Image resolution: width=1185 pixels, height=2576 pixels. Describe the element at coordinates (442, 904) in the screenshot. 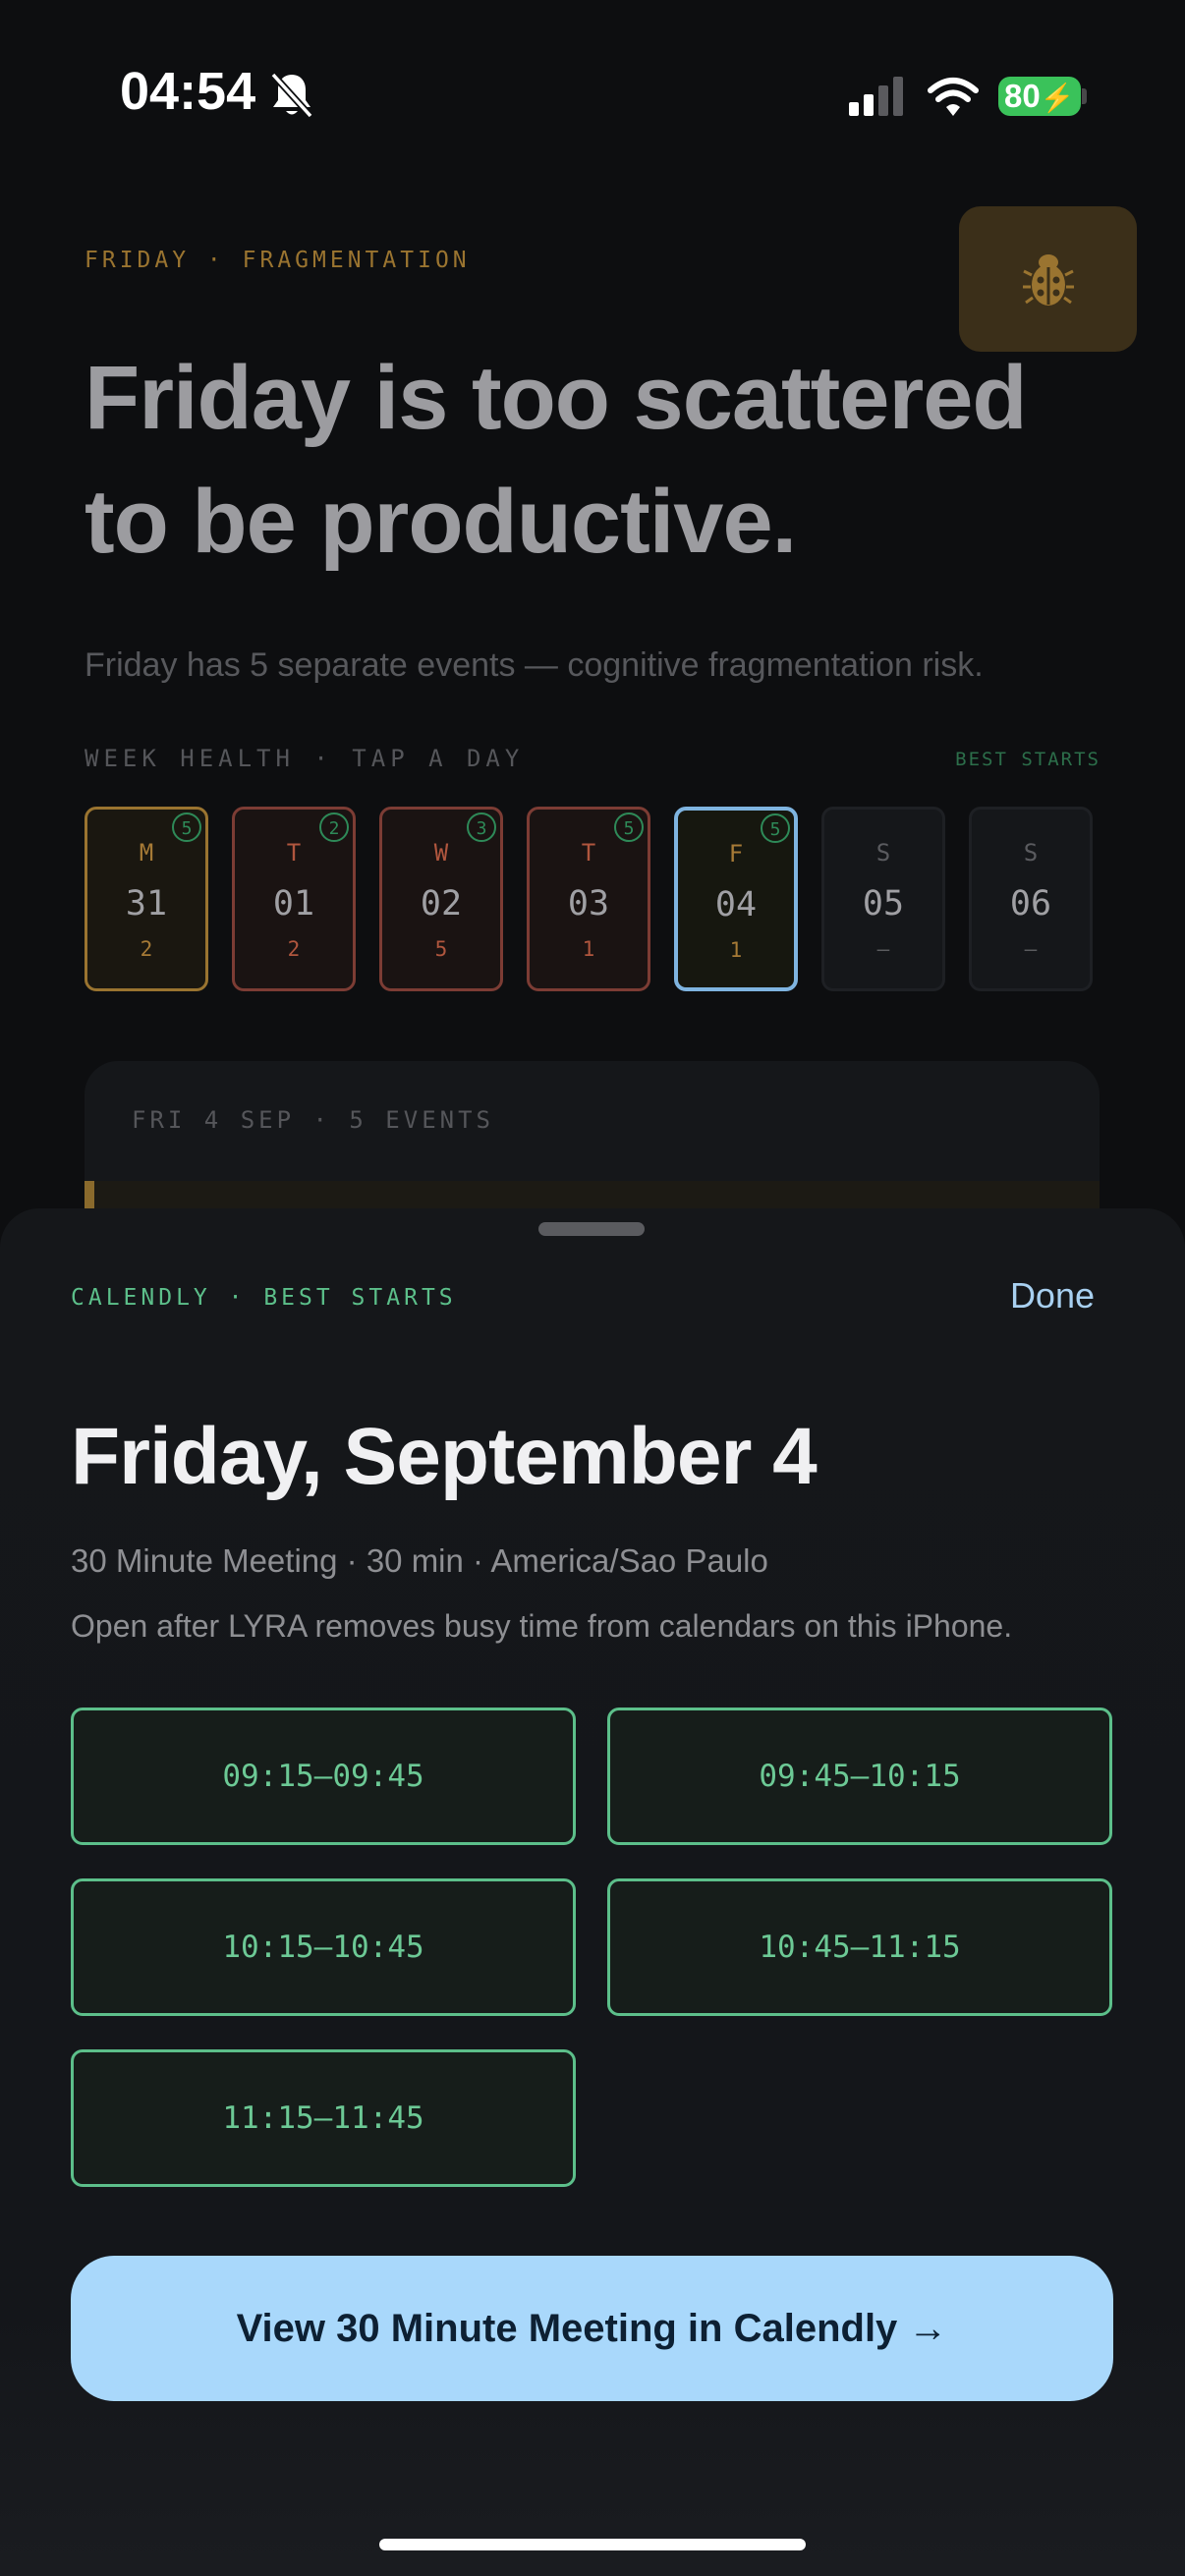

I see `day-date: 02` at that location.